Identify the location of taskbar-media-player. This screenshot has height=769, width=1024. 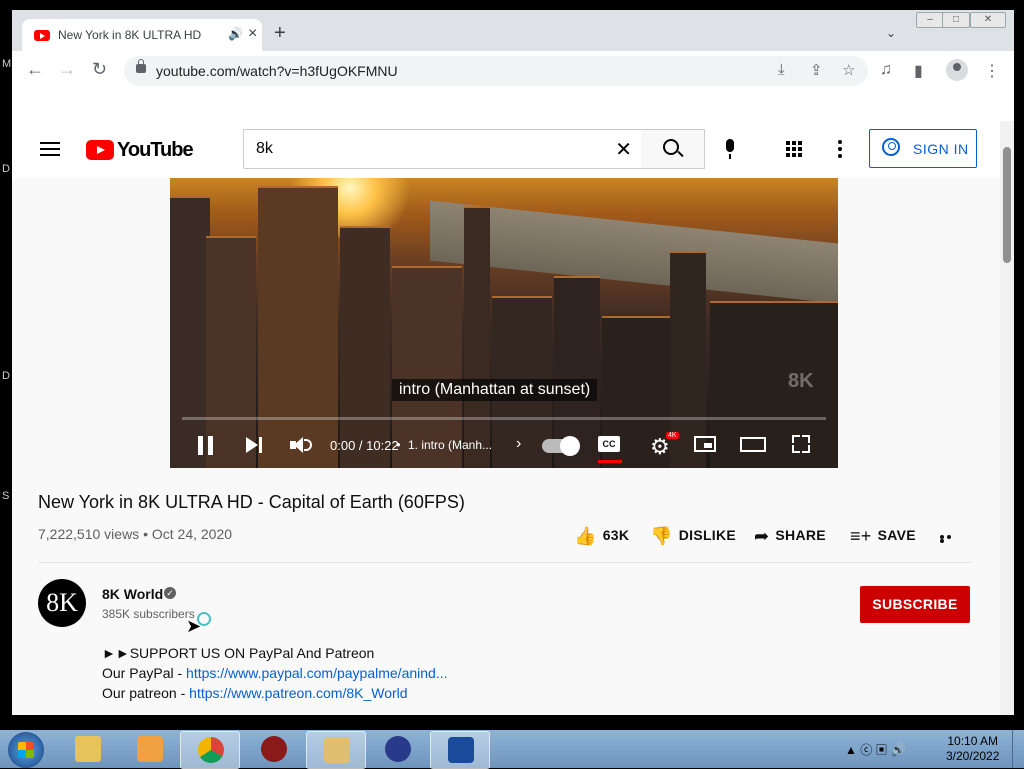
(149, 749).